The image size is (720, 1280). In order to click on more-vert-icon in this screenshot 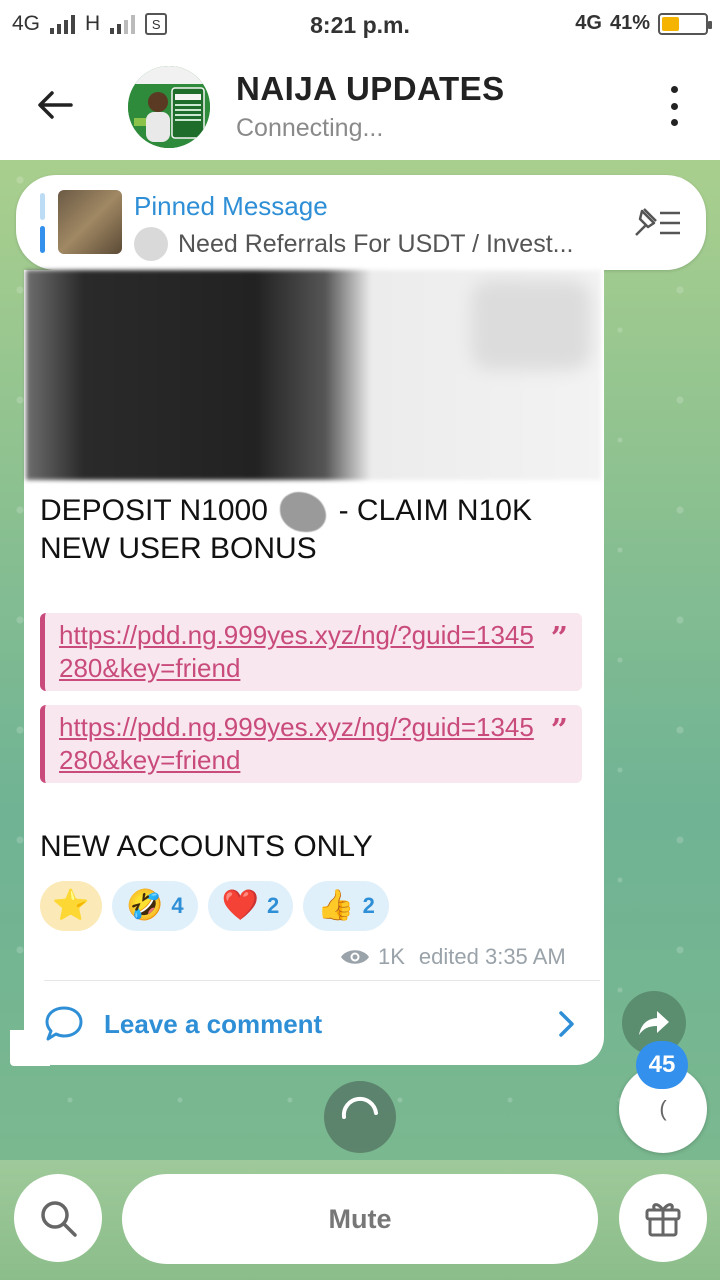, I will do `click(674, 89)`.